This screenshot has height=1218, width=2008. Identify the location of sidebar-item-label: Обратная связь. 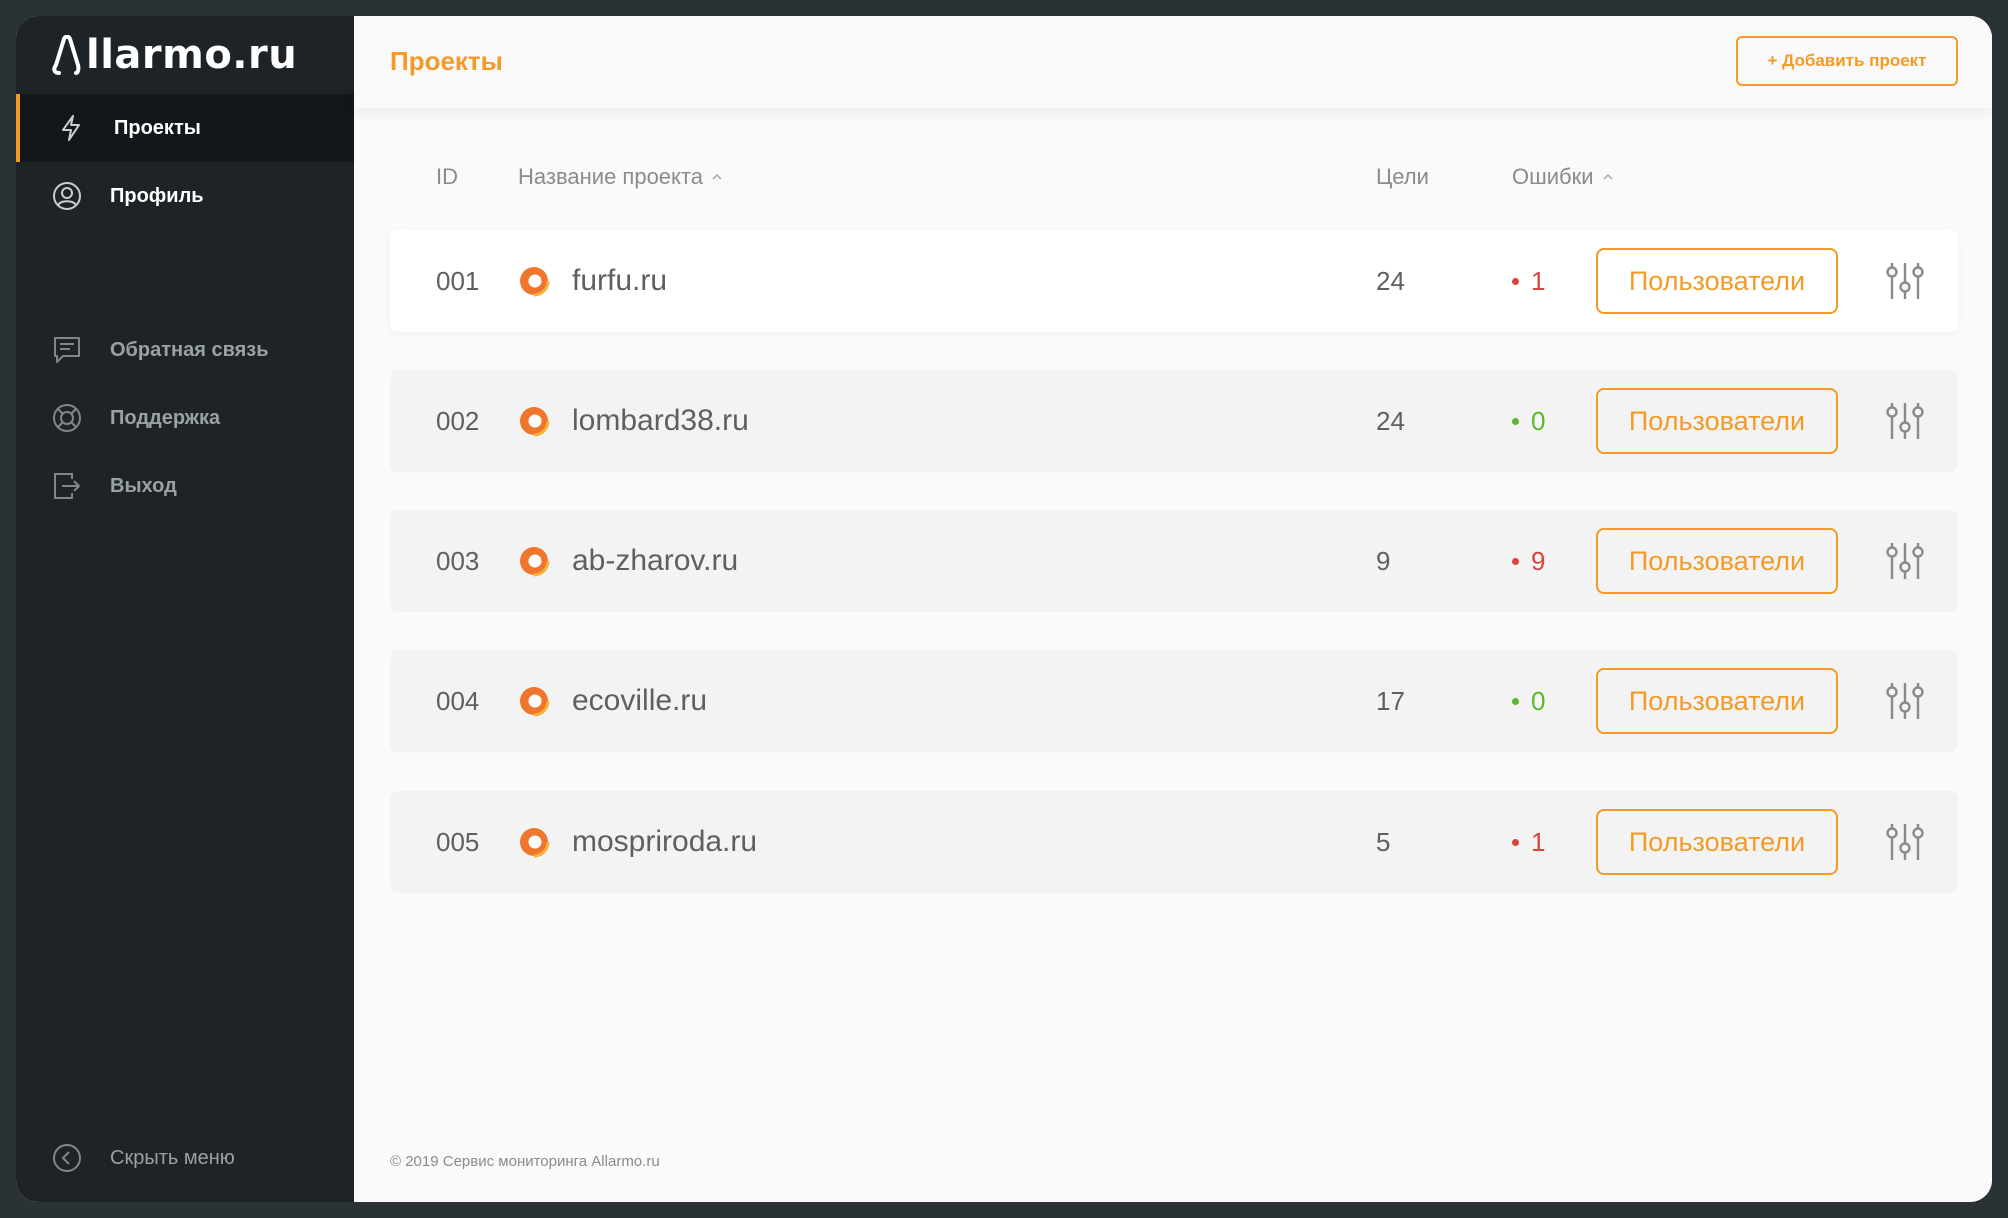
(189, 349).